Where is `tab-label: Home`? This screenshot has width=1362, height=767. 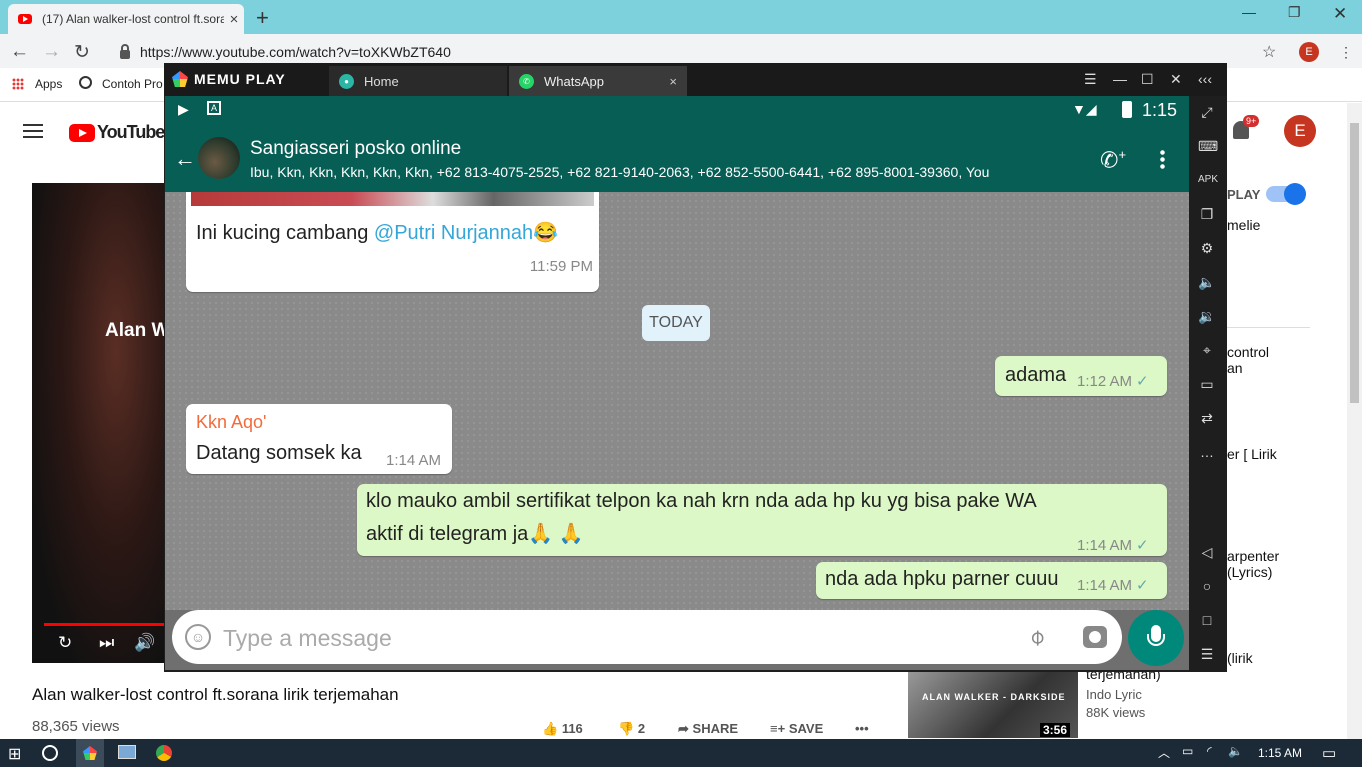
tab-label: Home is located at coordinates (381, 81).